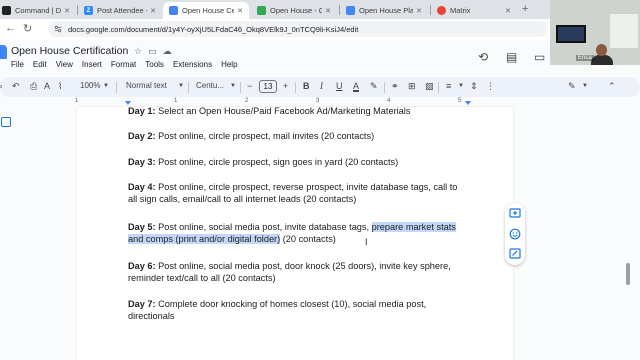  What do you see at coordinates (146, 85) in the screenshot?
I see `paragraph-style-select: Normal text` at bounding box center [146, 85].